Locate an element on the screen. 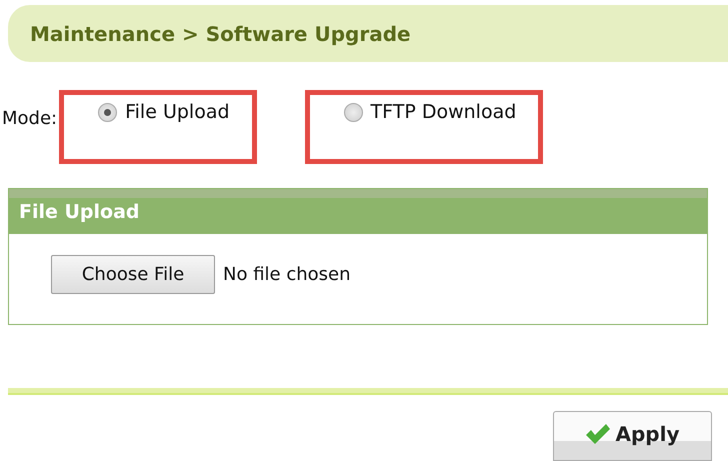 This screenshot has width=728, height=461. mode-label: Mode: is located at coordinates (30, 118).